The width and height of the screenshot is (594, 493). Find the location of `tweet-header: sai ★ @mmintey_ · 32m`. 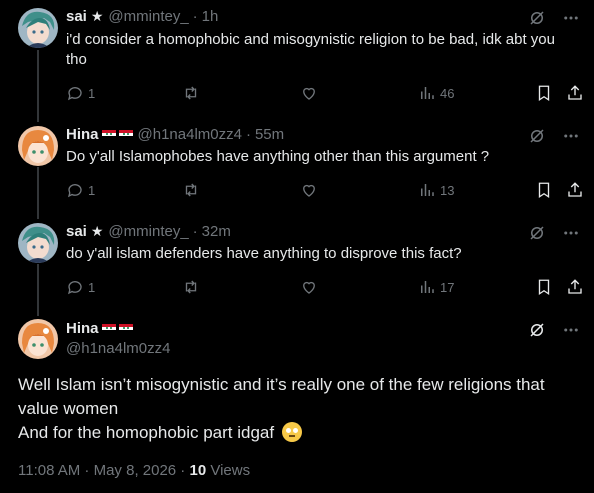

tweet-header: sai ★ @mmintey_ · 32m is located at coordinates (148, 231).